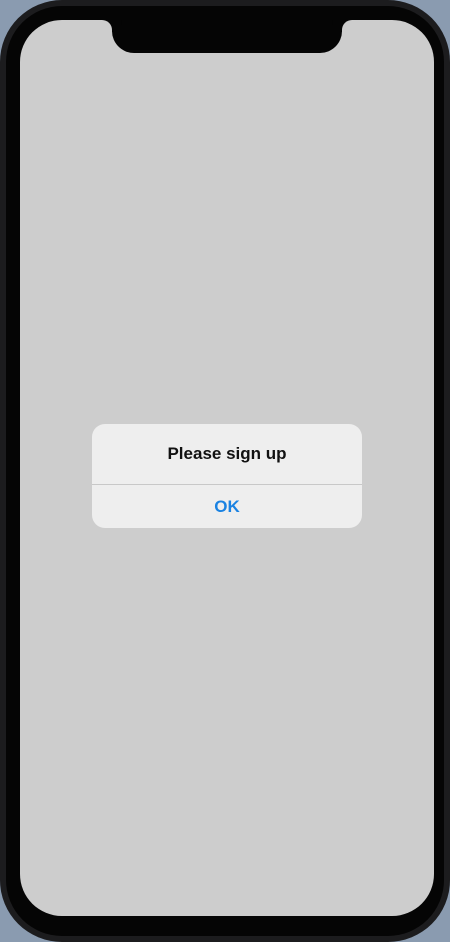 The width and height of the screenshot is (450, 942). What do you see at coordinates (227, 36) in the screenshot?
I see `notch` at bounding box center [227, 36].